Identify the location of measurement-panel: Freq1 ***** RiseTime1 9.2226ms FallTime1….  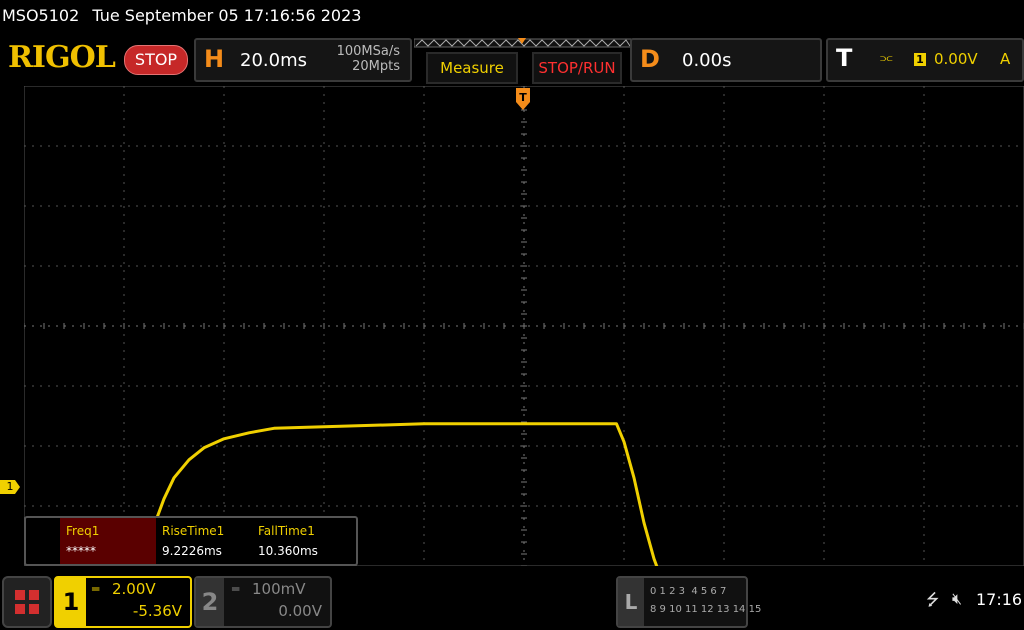
(191, 541).